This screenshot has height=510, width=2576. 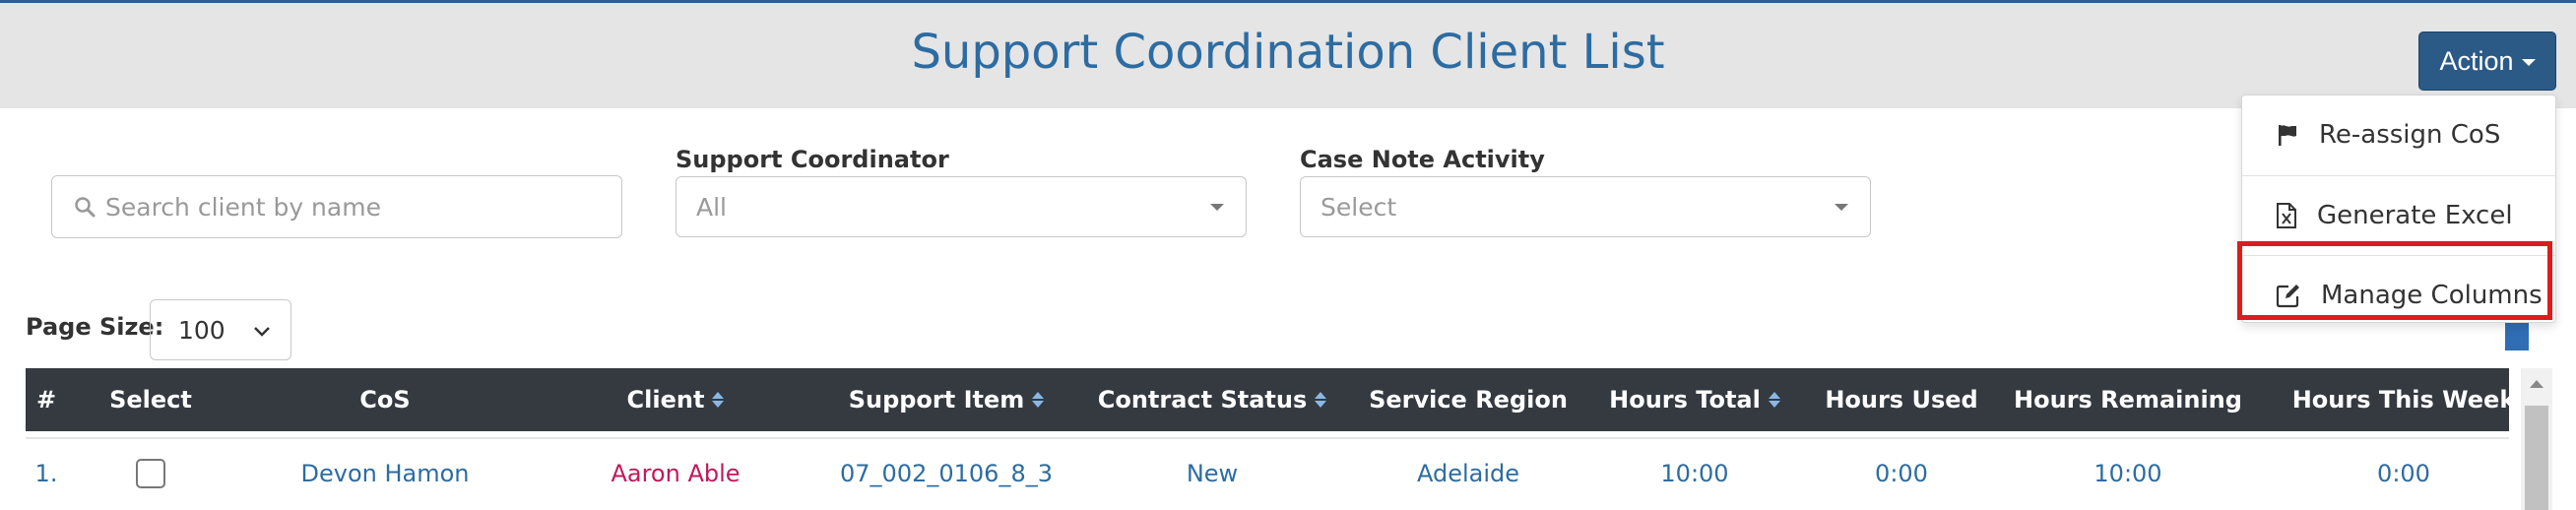 I want to click on edit-icon, so click(x=2287, y=295).